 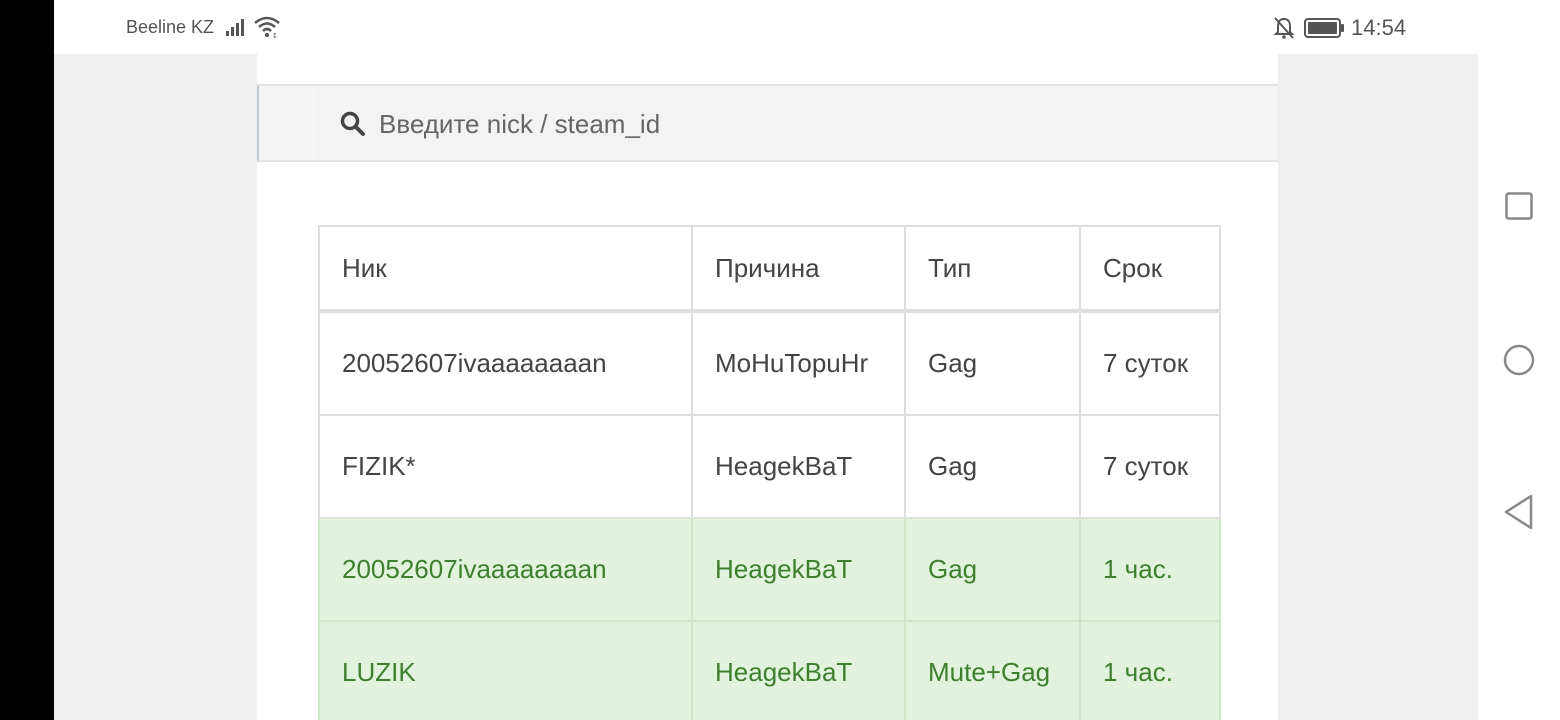 I want to click on table-row-highlighted: 20052607ivaaaaaaaan HeagekBaT Gag 1 час., so click(x=769, y=569).